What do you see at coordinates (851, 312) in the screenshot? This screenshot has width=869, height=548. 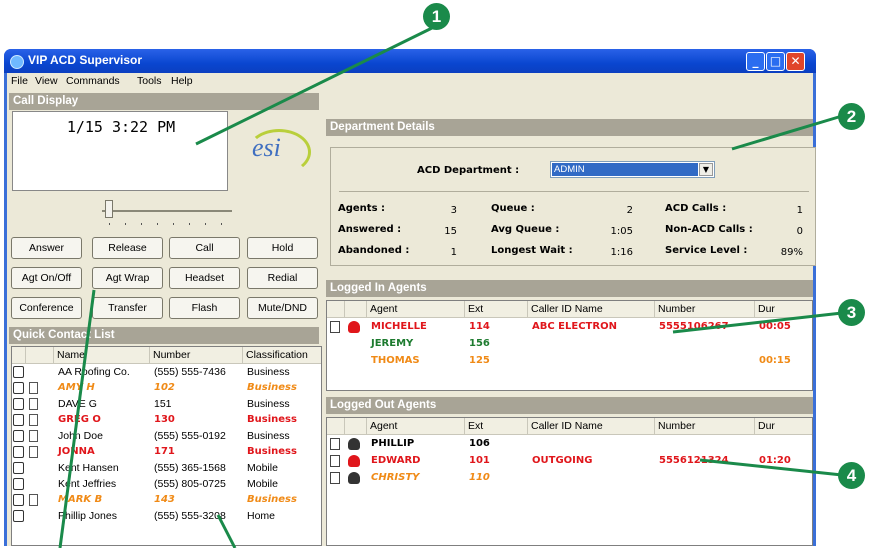 I see `callout-marker-3: 3` at bounding box center [851, 312].